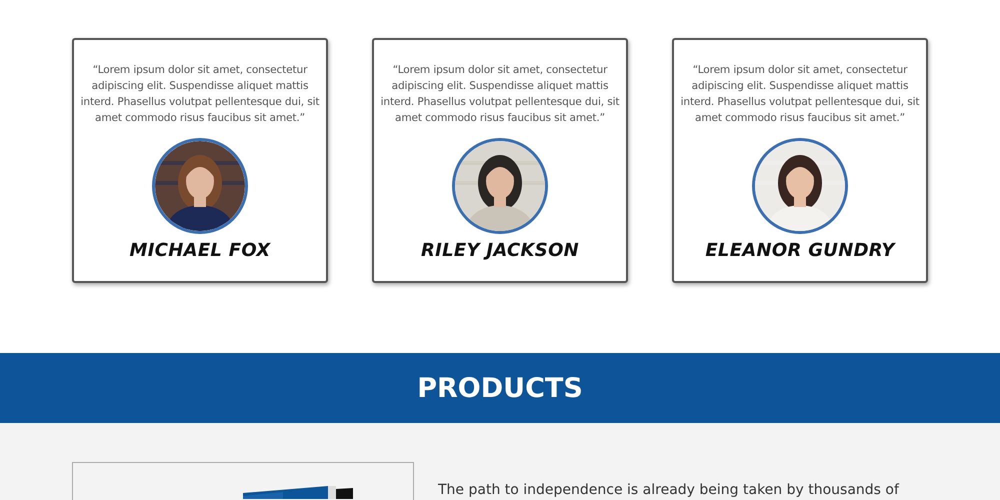 This screenshot has height=500, width=1000. Describe the element at coordinates (200, 250) in the screenshot. I see `person-name: MICHAEL FOX` at that location.